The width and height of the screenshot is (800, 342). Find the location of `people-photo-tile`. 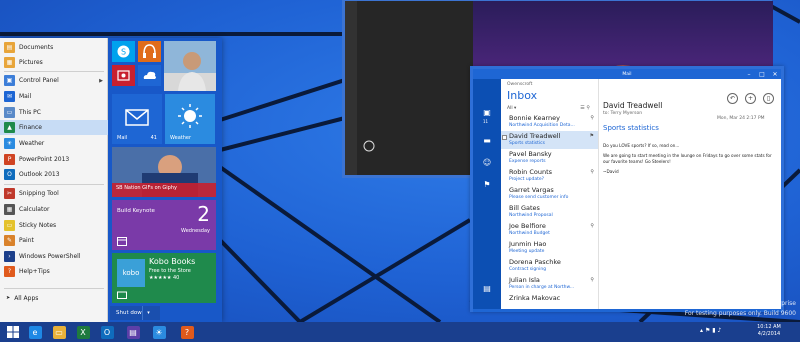

people-photo-tile is located at coordinates (190, 66).